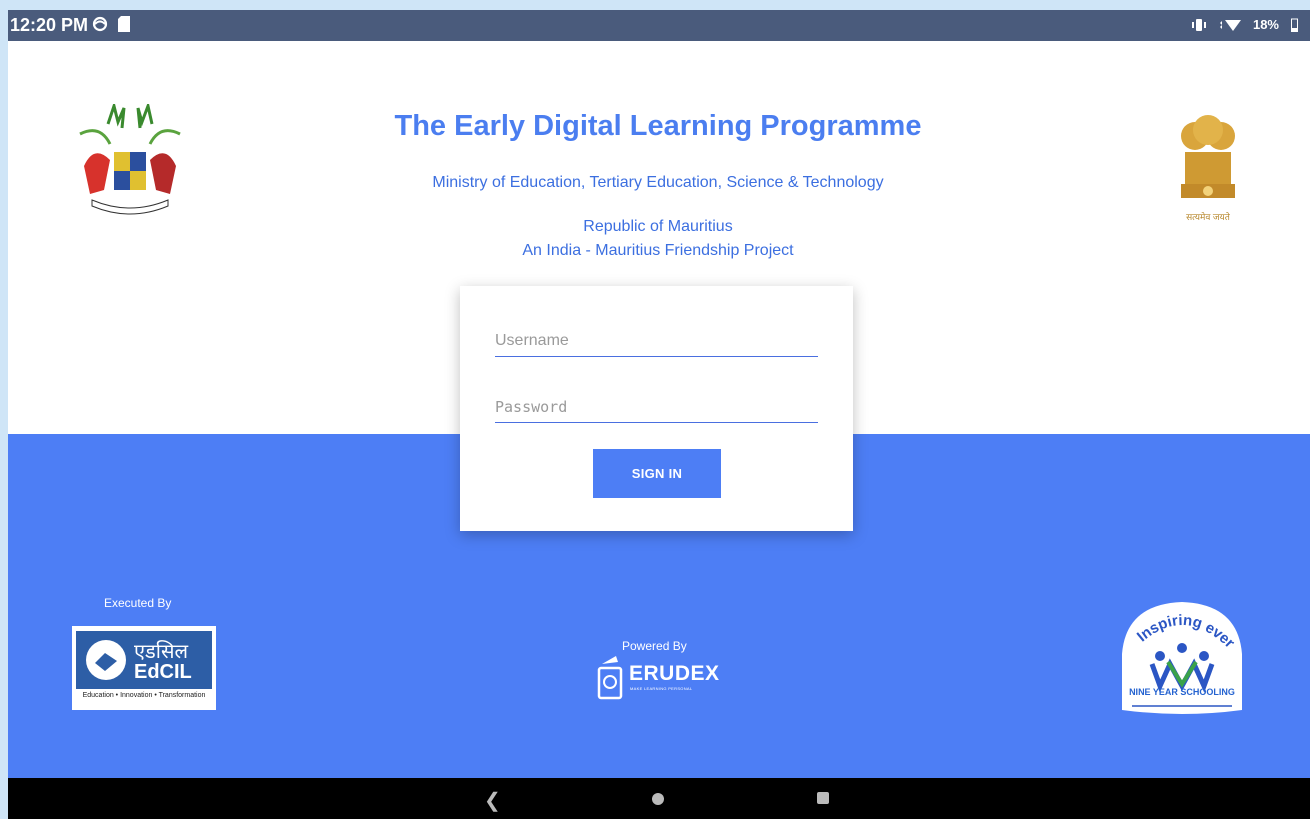  What do you see at coordinates (106, 660) in the screenshot?
I see `edcil-mark-icon` at bounding box center [106, 660].